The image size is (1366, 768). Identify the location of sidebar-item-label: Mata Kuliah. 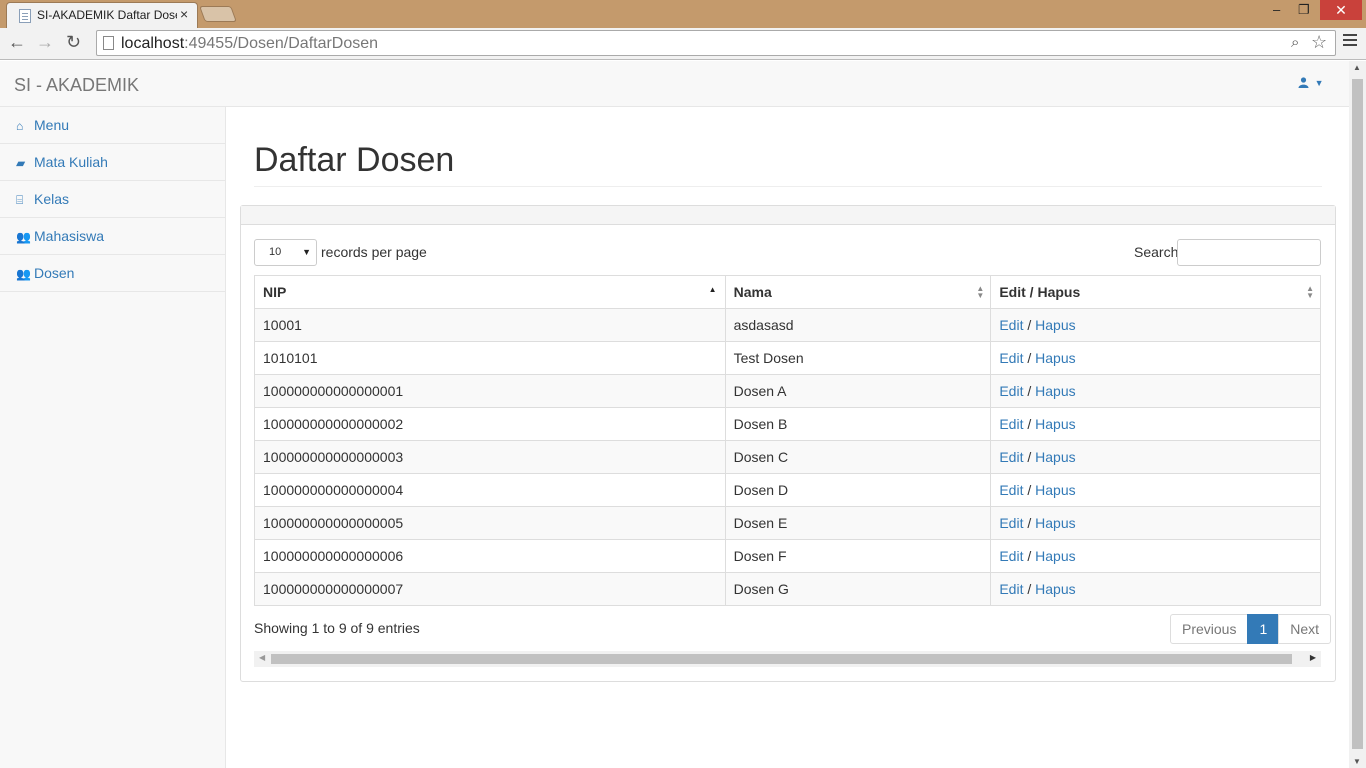
(71, 162).